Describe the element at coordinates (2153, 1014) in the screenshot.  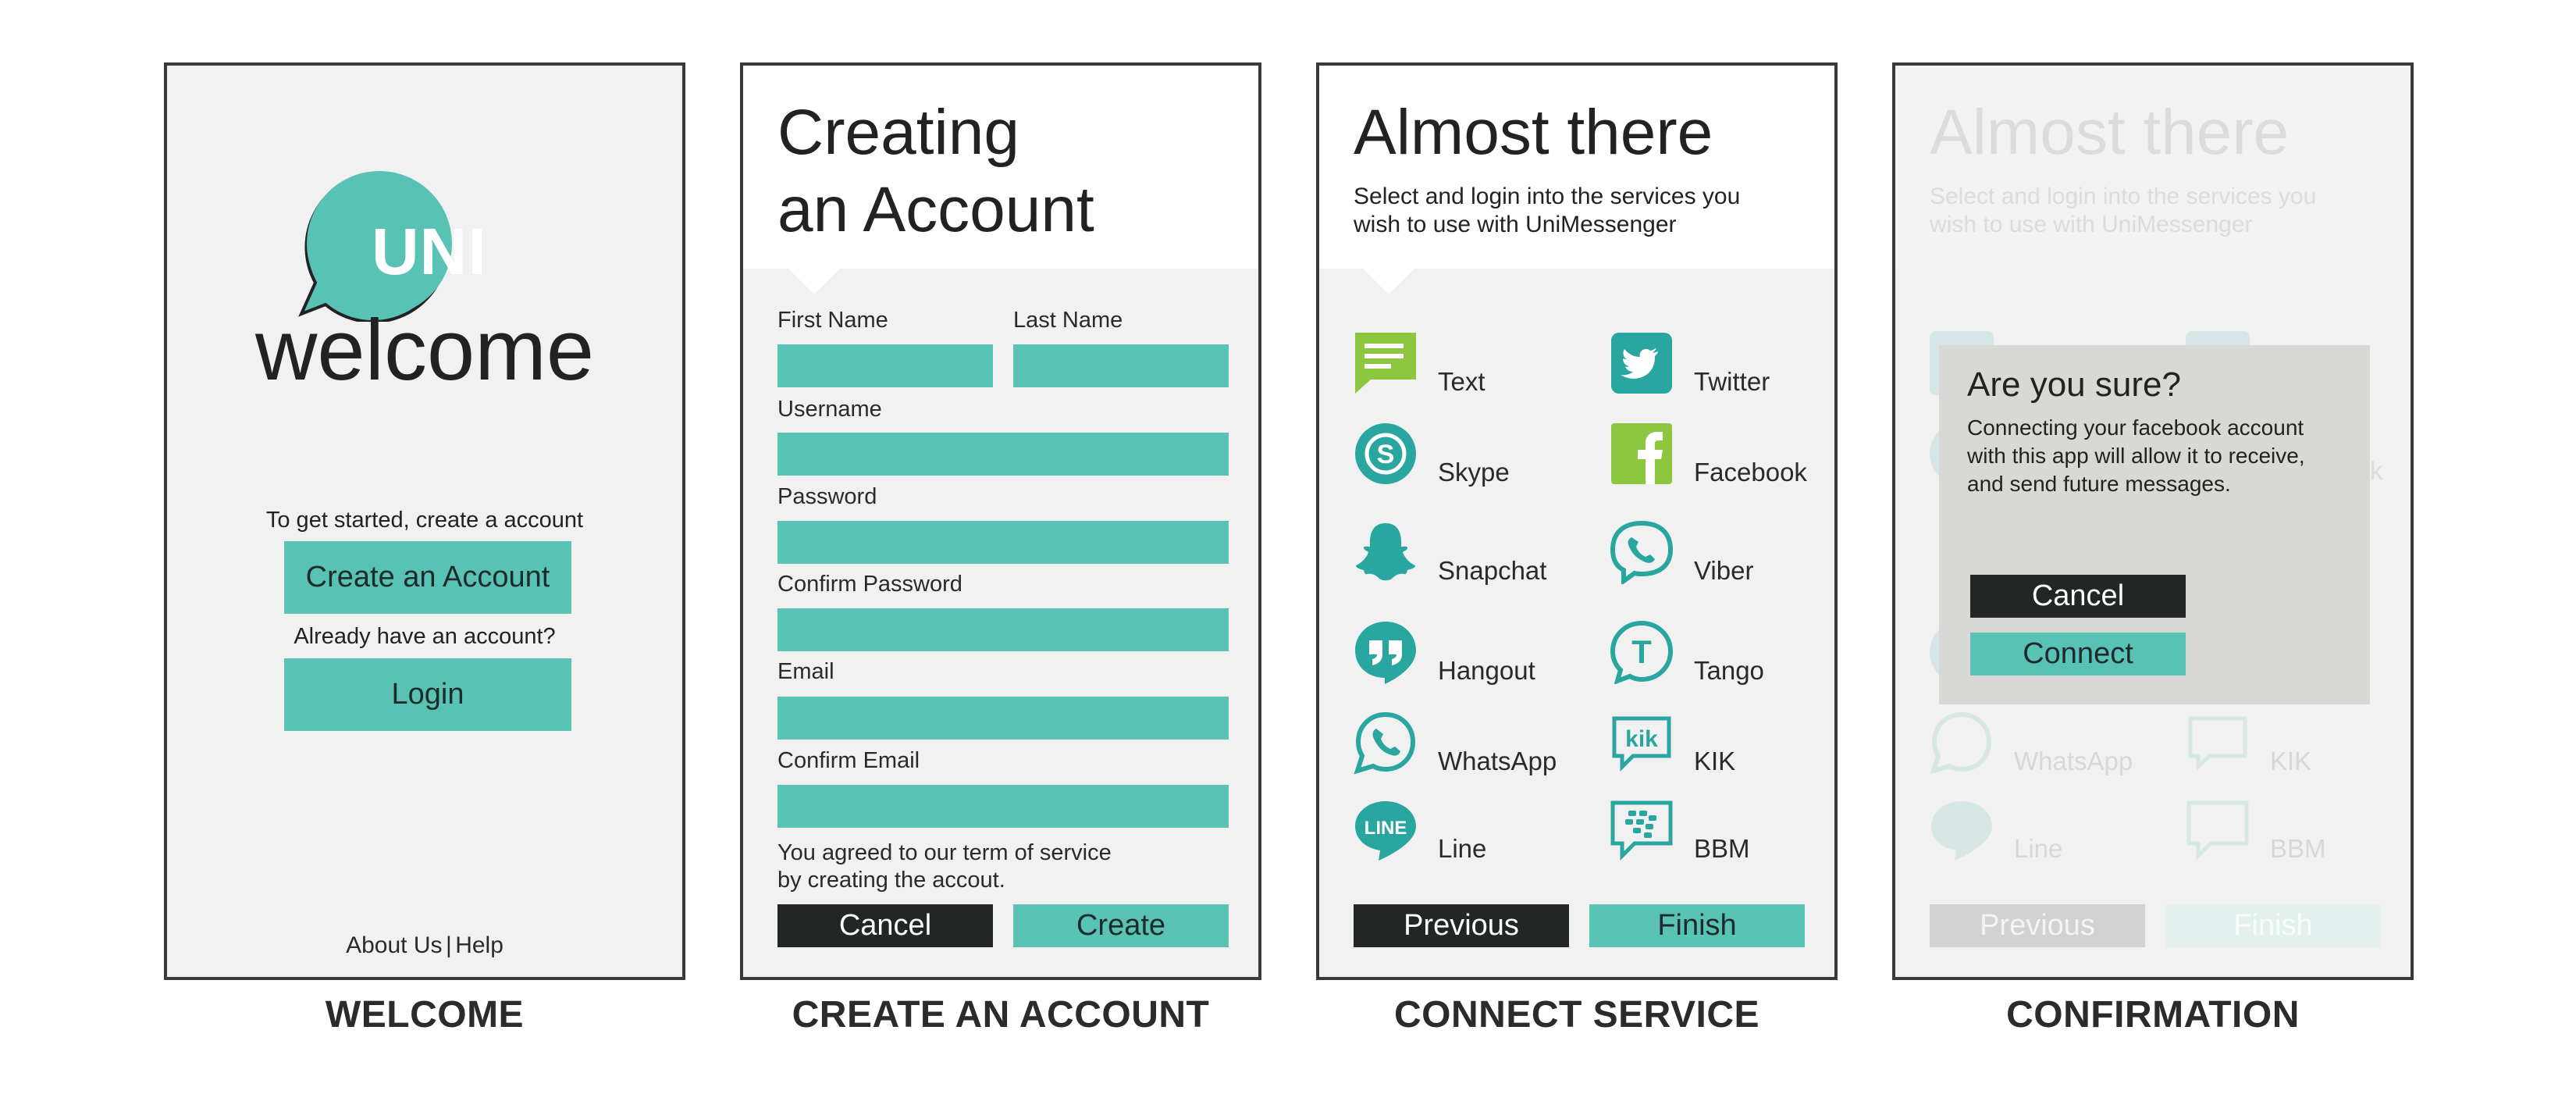
I see `caption-confirmation: CONFIRMATION` at that location.